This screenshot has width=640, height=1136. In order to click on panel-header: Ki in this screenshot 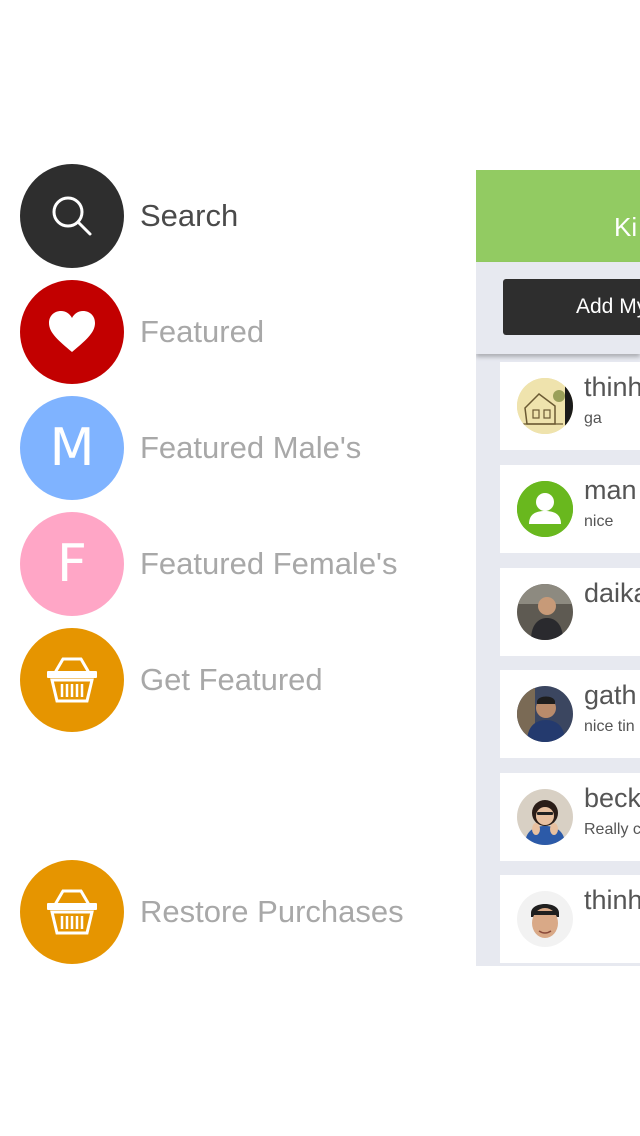, I will do `click(558, 216)`.